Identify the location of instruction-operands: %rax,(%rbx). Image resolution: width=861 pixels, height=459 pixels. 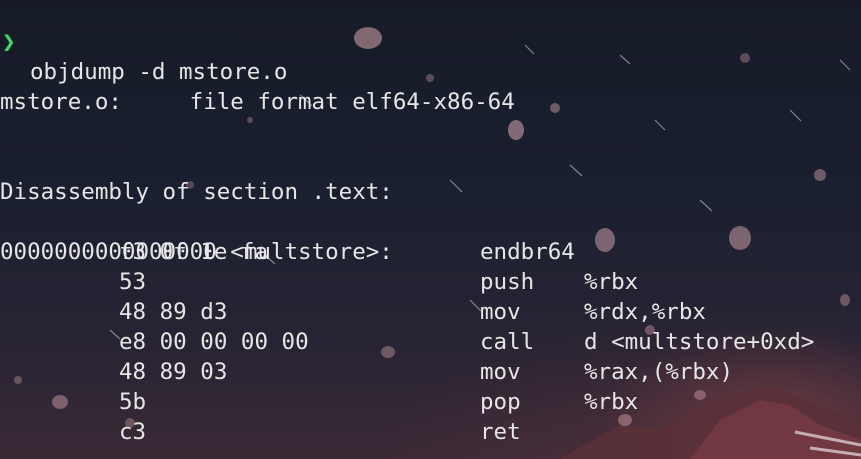
(659, 372).